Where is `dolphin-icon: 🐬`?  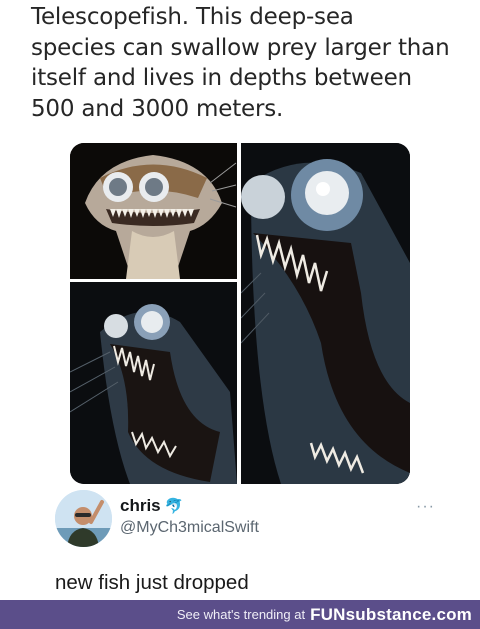 dolphin-icon: 🐬 is located at coordinates (174, 506).